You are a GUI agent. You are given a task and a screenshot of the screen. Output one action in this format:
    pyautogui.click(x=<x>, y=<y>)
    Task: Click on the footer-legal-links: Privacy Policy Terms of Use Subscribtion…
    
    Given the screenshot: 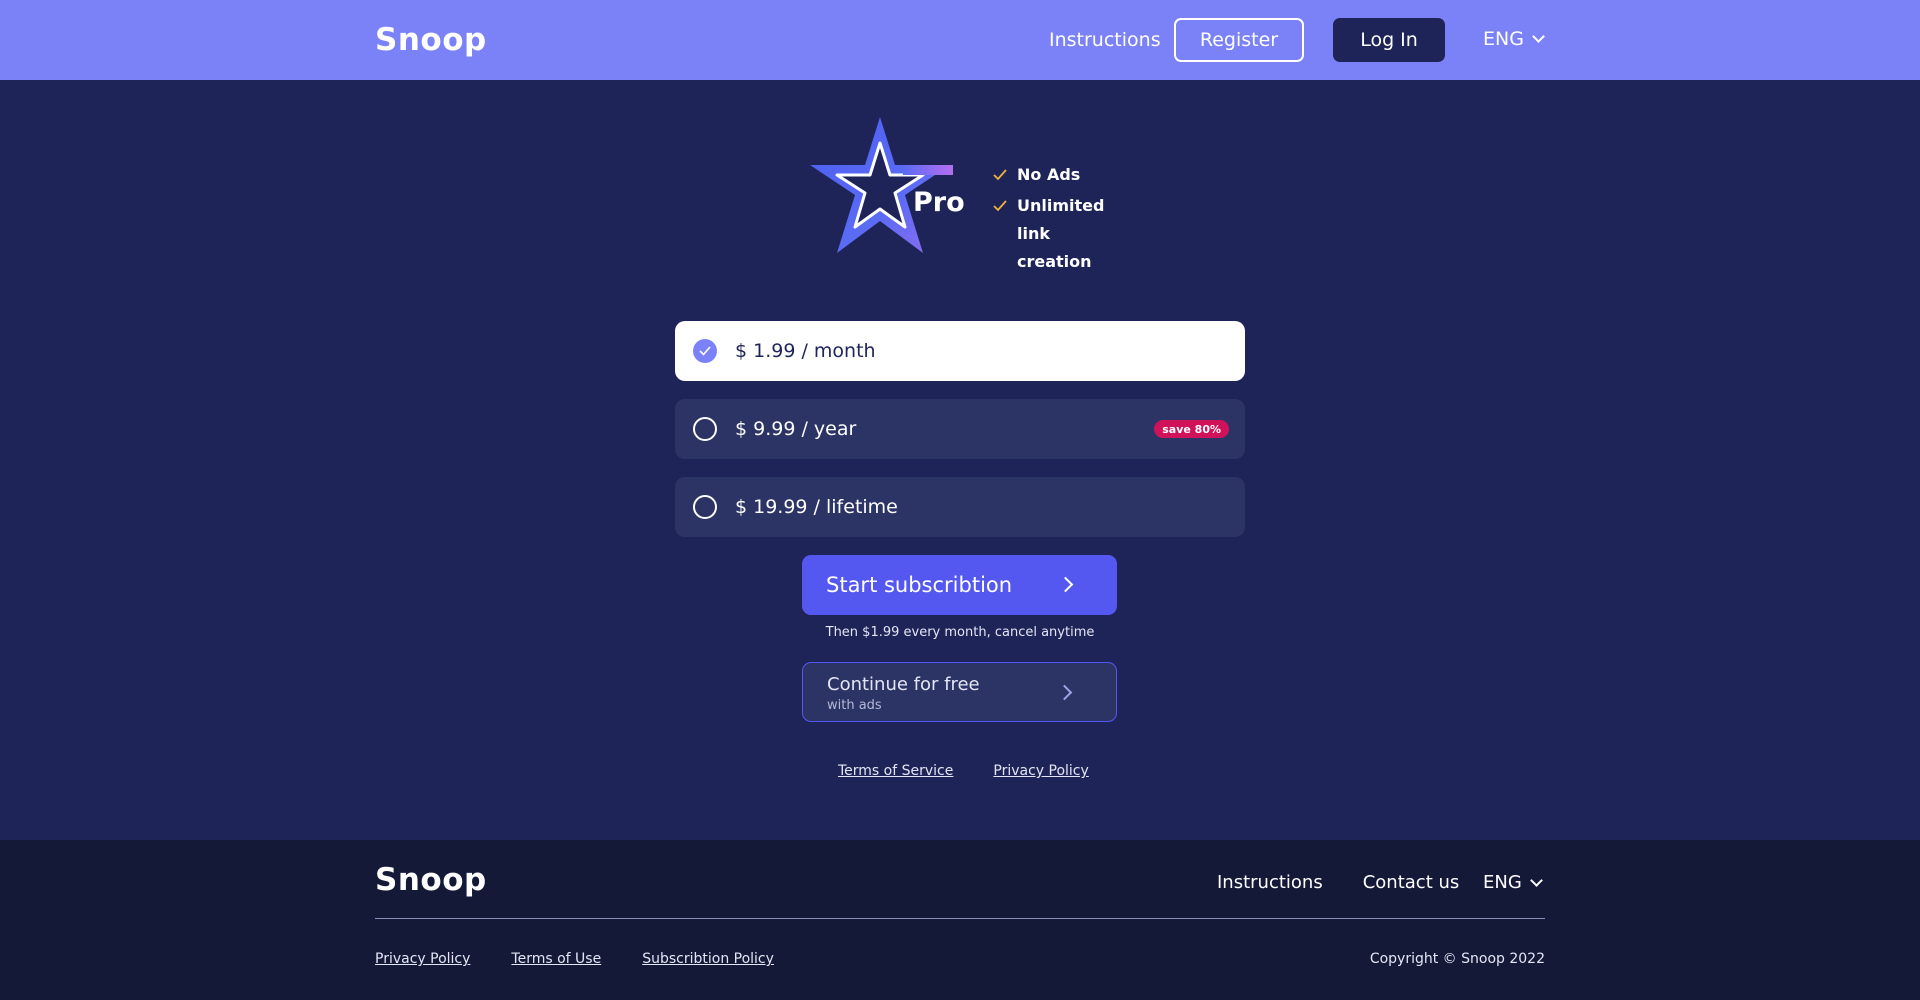 What is the action you would take?
    pyautogui.click(x=574, y=959)
    